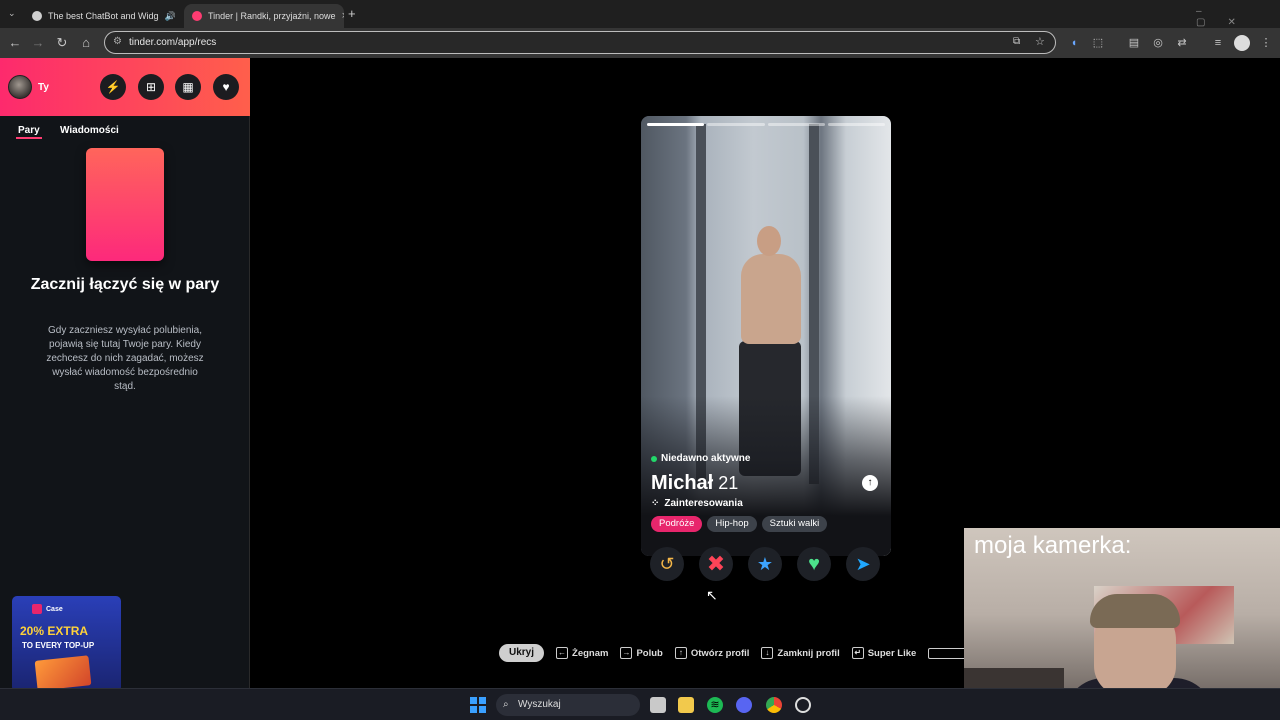 Image resolution: width=1280 pixels, height=720 pixels. Describe the element at coordinates (272, 16) in the screenshot. I see `tab-title: Tinder | Randki, przyjaźni, nowe` at that location.